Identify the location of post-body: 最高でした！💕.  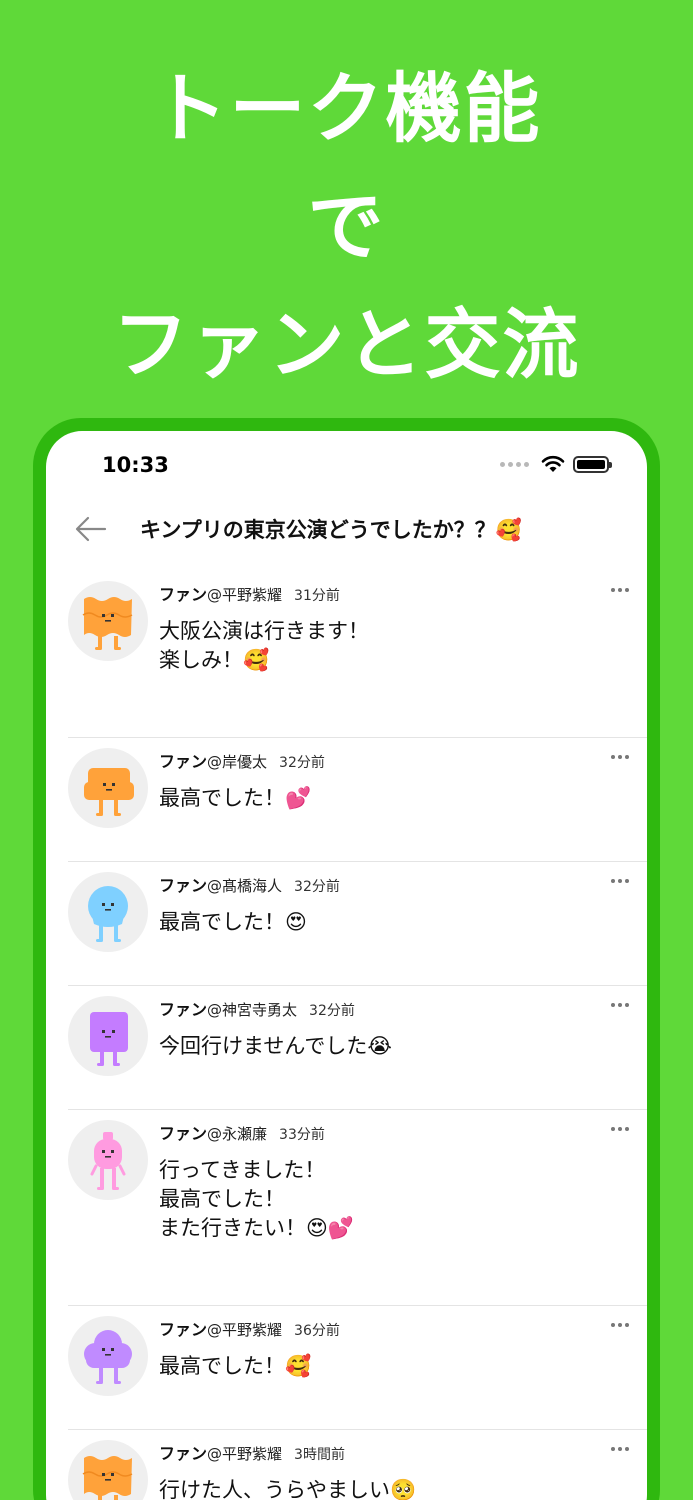
(235, 798).